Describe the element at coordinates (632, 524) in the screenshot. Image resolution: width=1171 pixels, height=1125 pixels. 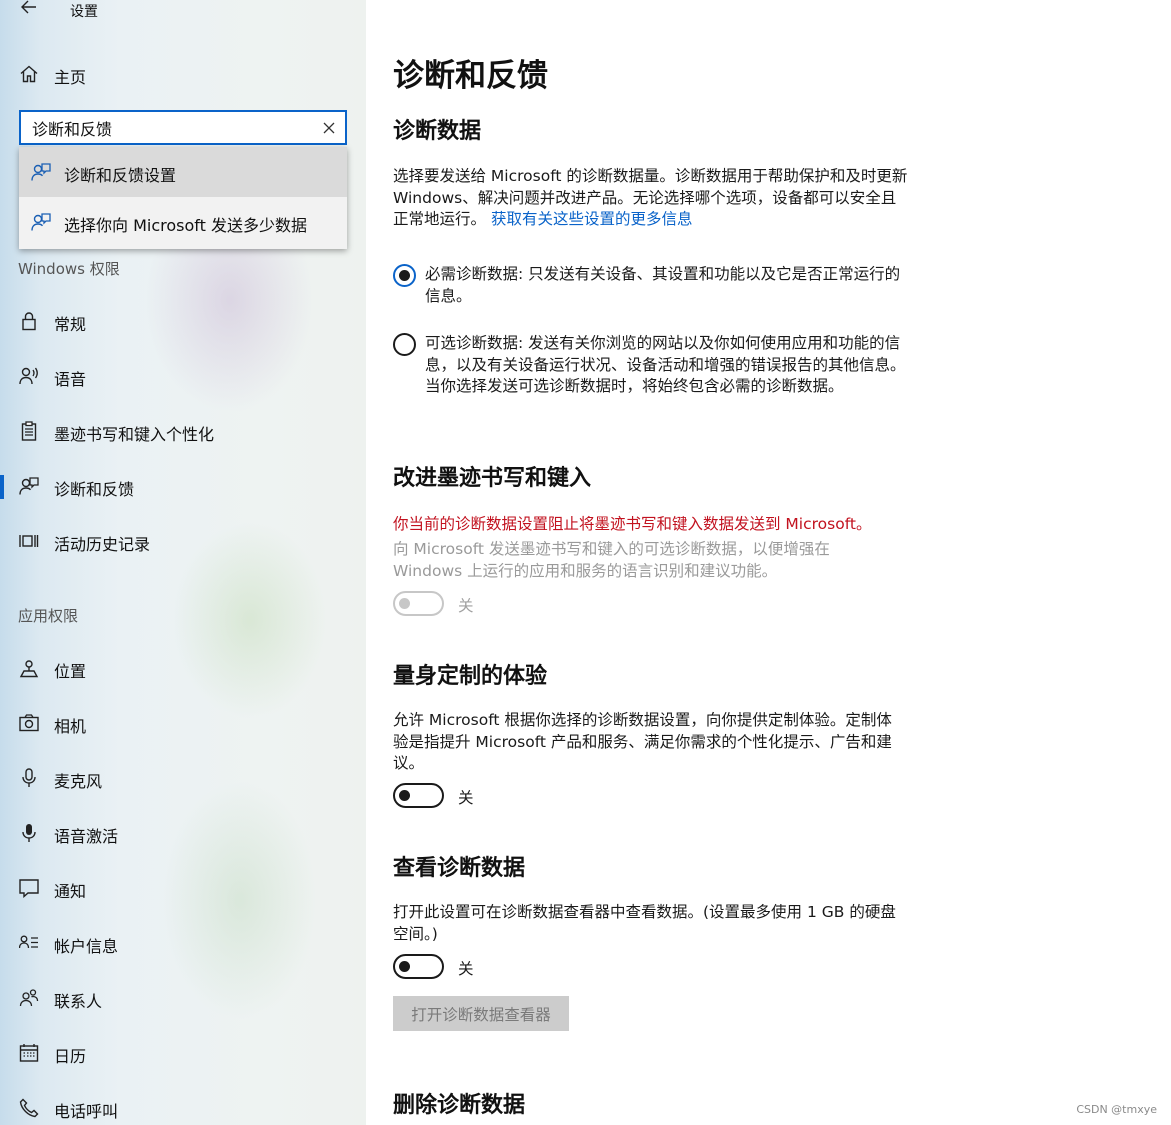
I see `inking-warning-text: 你当前的诊断数据设置阻止将墨迹书写和键入数据发送到 Microsoft。` at that location.